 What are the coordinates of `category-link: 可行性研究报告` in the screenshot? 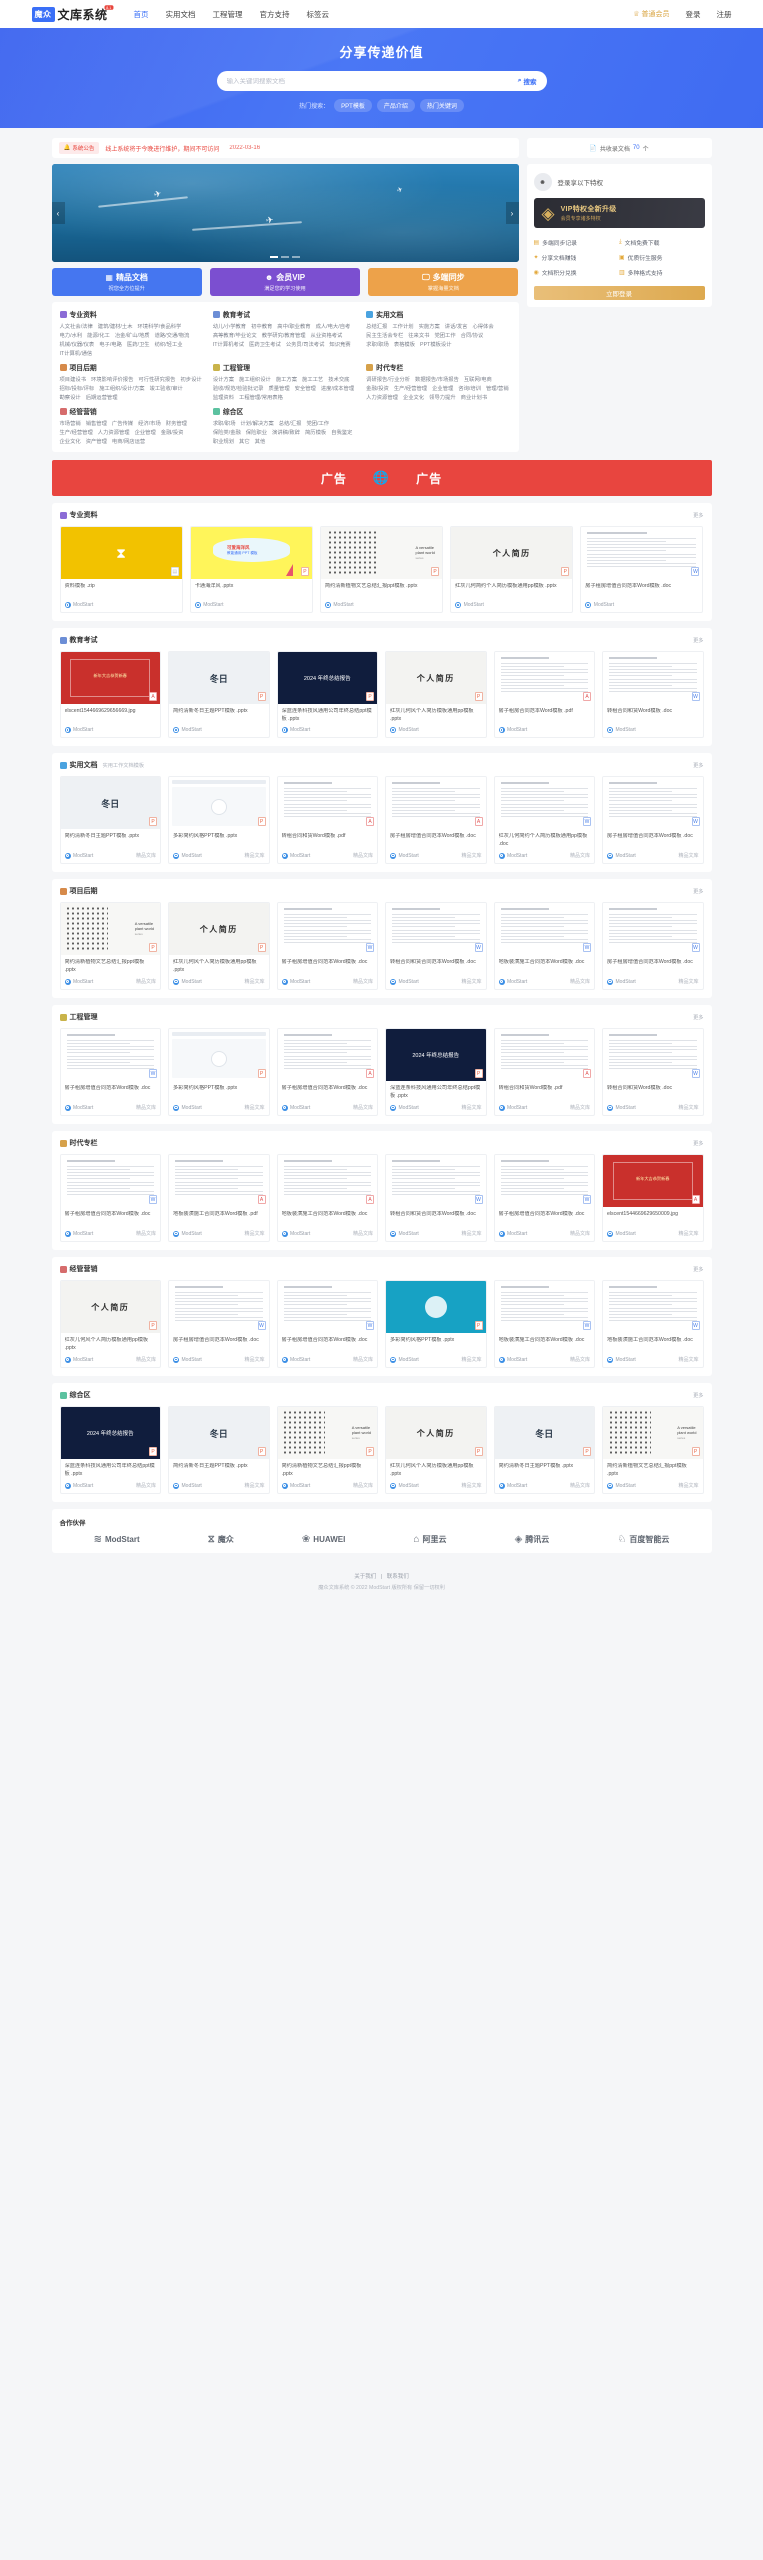 It's located at (156, 379).